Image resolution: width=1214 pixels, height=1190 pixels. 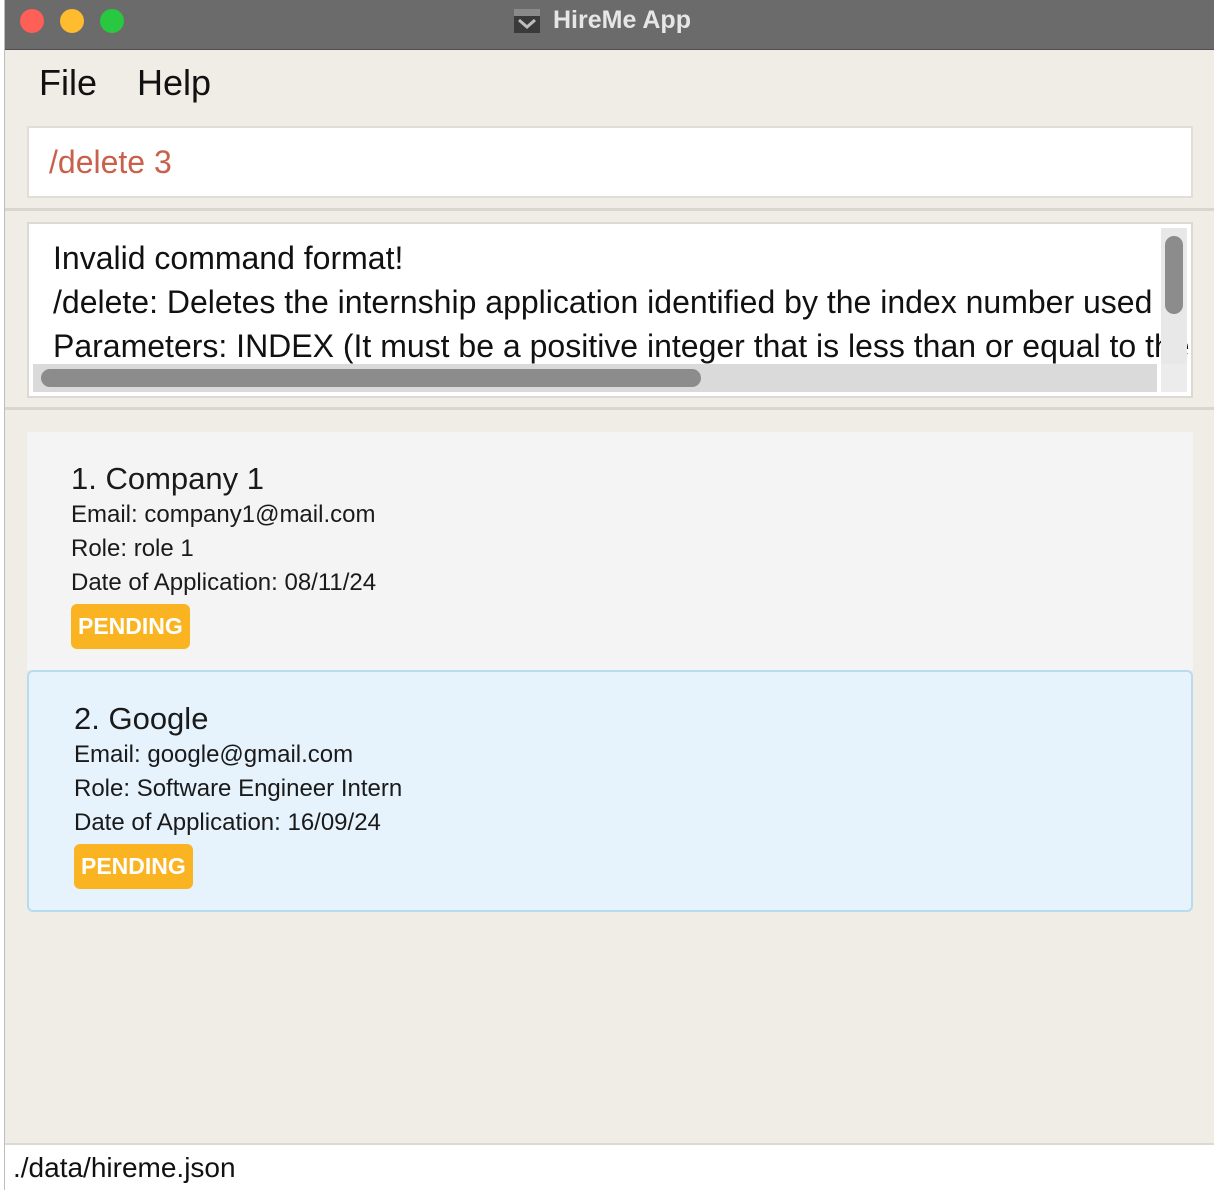 What do you see at coordinates (609, 83) in the screenshot?
I see `menu-bar: File Help` at bounding box center [609, 83].